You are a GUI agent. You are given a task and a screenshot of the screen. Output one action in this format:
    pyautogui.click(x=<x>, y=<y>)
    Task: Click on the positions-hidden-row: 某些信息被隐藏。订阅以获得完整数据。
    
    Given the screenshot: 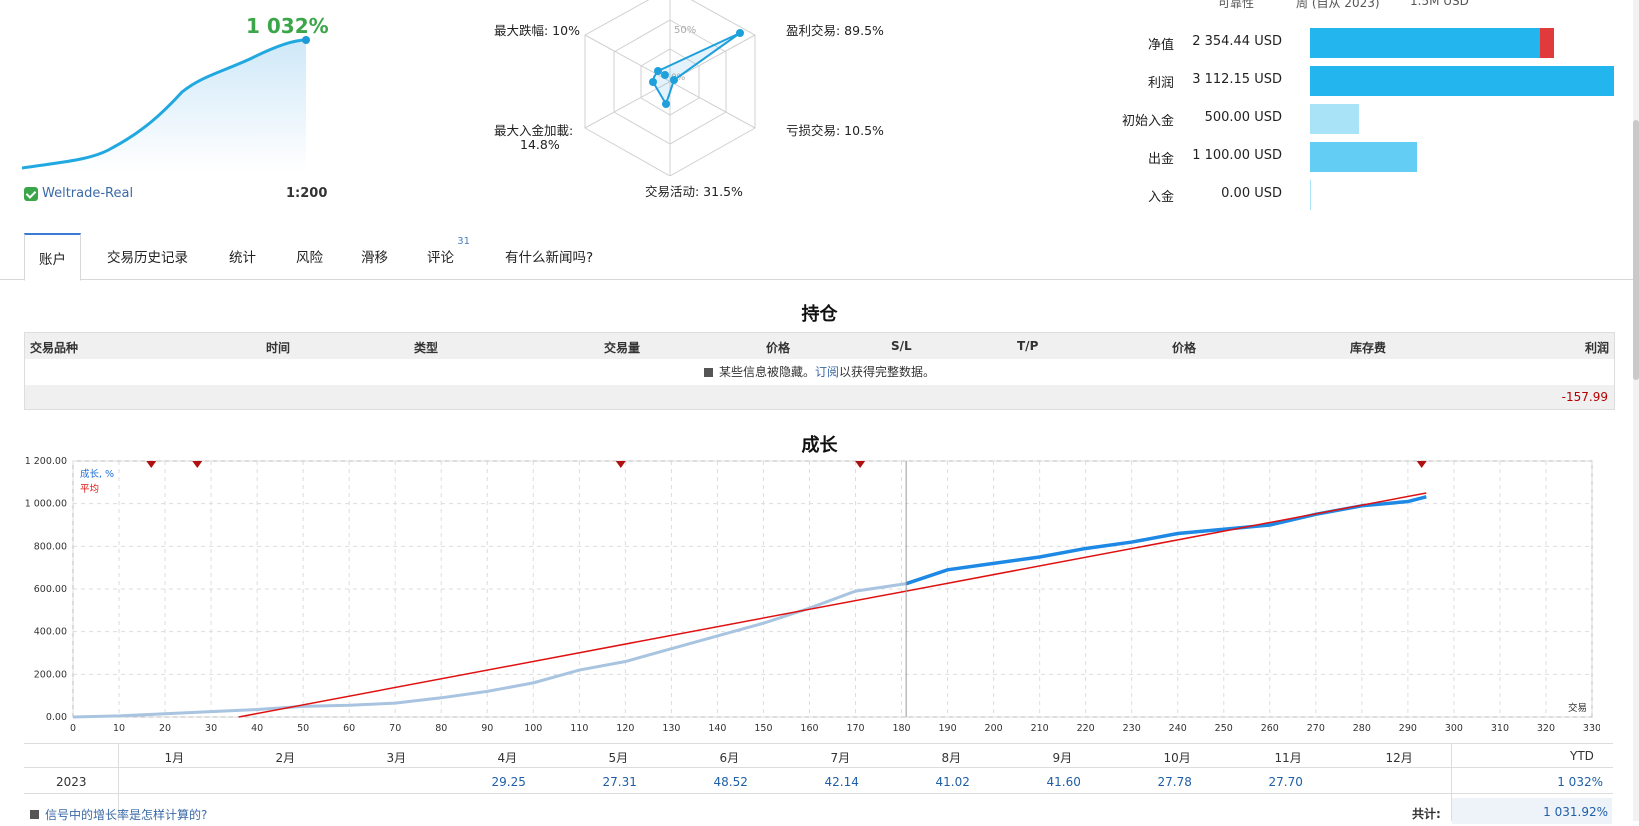 What is the action you would take?
    pyautogui.click(x=819, y=372)
    